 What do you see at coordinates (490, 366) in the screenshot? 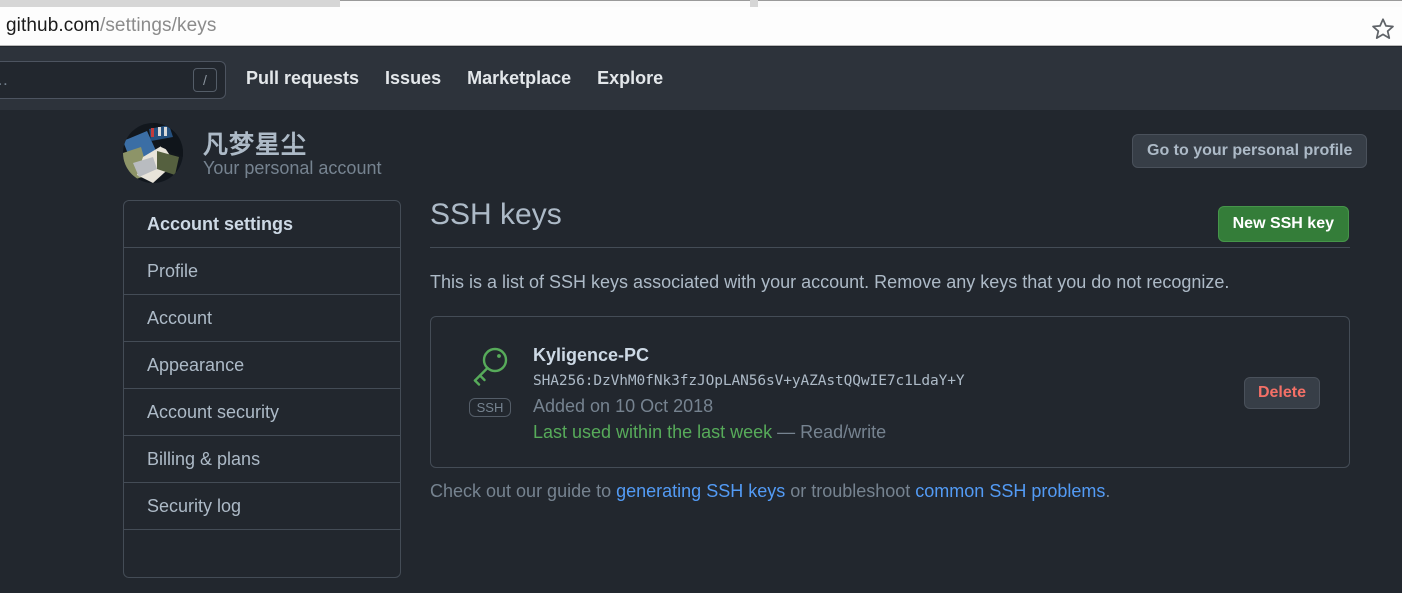
I see `key-icon` at bounding box center [490, 366].